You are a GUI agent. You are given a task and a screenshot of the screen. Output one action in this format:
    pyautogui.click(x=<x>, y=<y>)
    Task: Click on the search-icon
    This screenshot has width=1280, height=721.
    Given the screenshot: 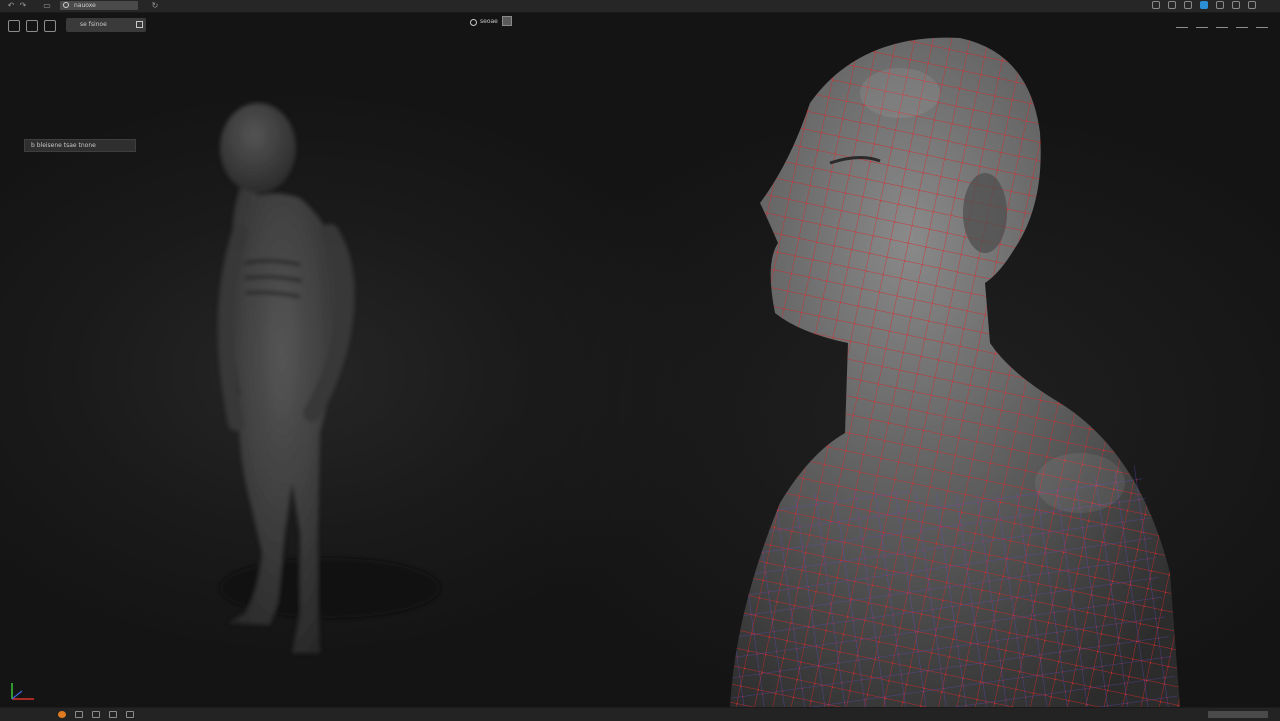 What is the action you would take?
    pyautogui.click(x=66, y=5)
    